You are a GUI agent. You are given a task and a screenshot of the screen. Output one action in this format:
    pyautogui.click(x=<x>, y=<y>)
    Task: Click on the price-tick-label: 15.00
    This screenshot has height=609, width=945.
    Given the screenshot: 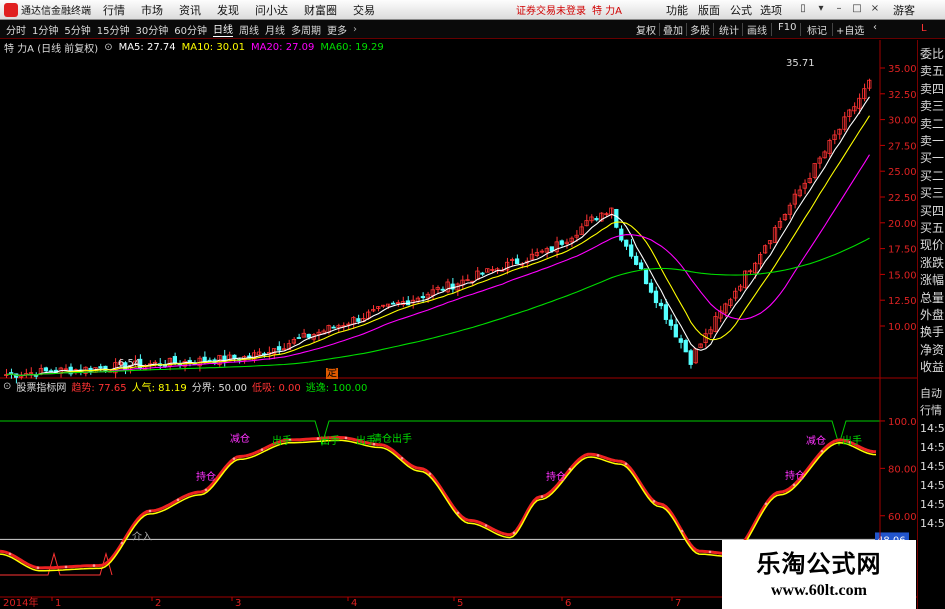 What is the action you would take?
    pyautogui.click(x=902, y=275)
    